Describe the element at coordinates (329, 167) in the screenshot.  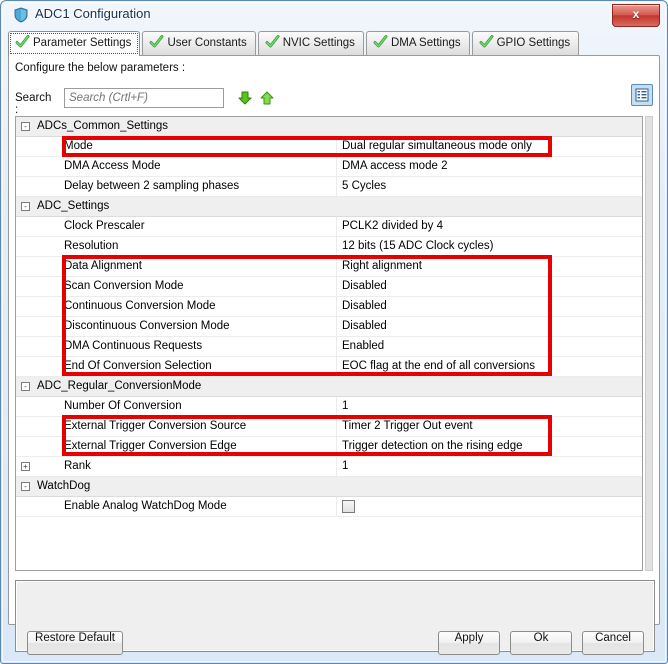
I see `table-row: DMA Access Mode DMA access mode 2` at that location.